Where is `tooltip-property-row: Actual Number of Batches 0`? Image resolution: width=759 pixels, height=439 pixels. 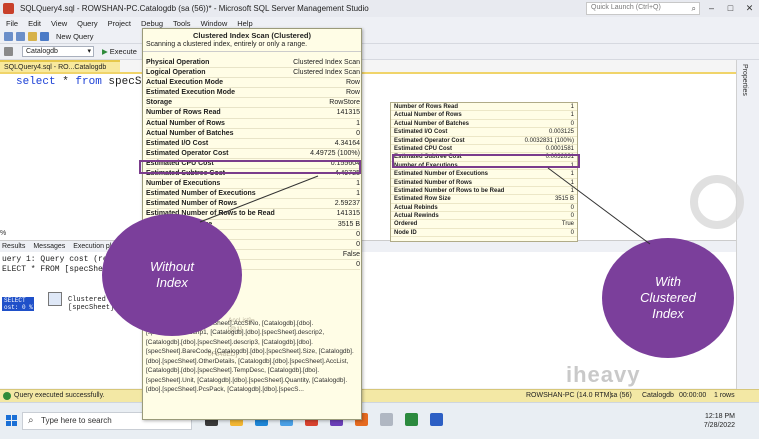 tooltip-property-row: Actual Number of Batches 0 is located at coordinates (253, 134).